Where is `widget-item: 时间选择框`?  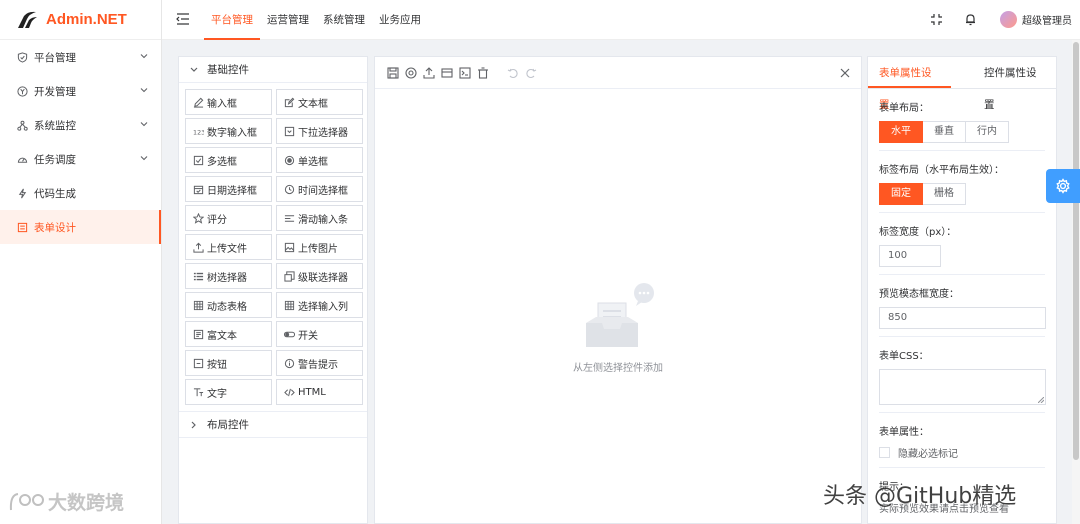
widget-item: 时间选择框 is located at coordinates (319, 189).